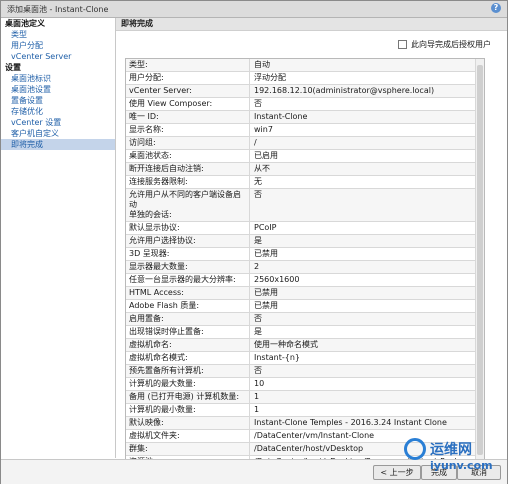  What do you see at coordinates (188, 358) in the screenshot?
I see `setting-label: 虚拟机命名模式:` at bounding box center [188, 358].